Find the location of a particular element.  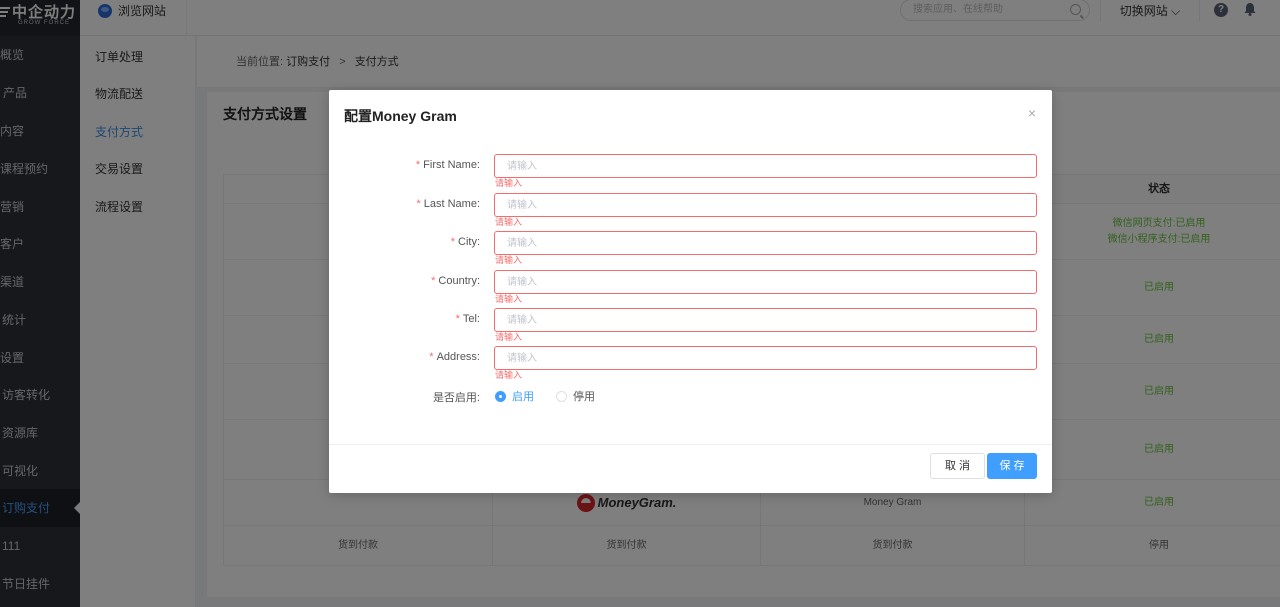

field-label-text: First Name: is located at coordinates (451, 165).